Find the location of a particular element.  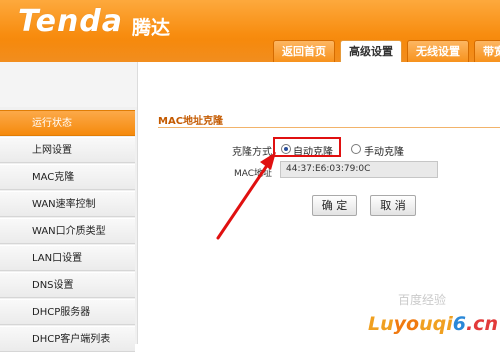

watermark-part-c: uqi is located at coordinates (436, 324).